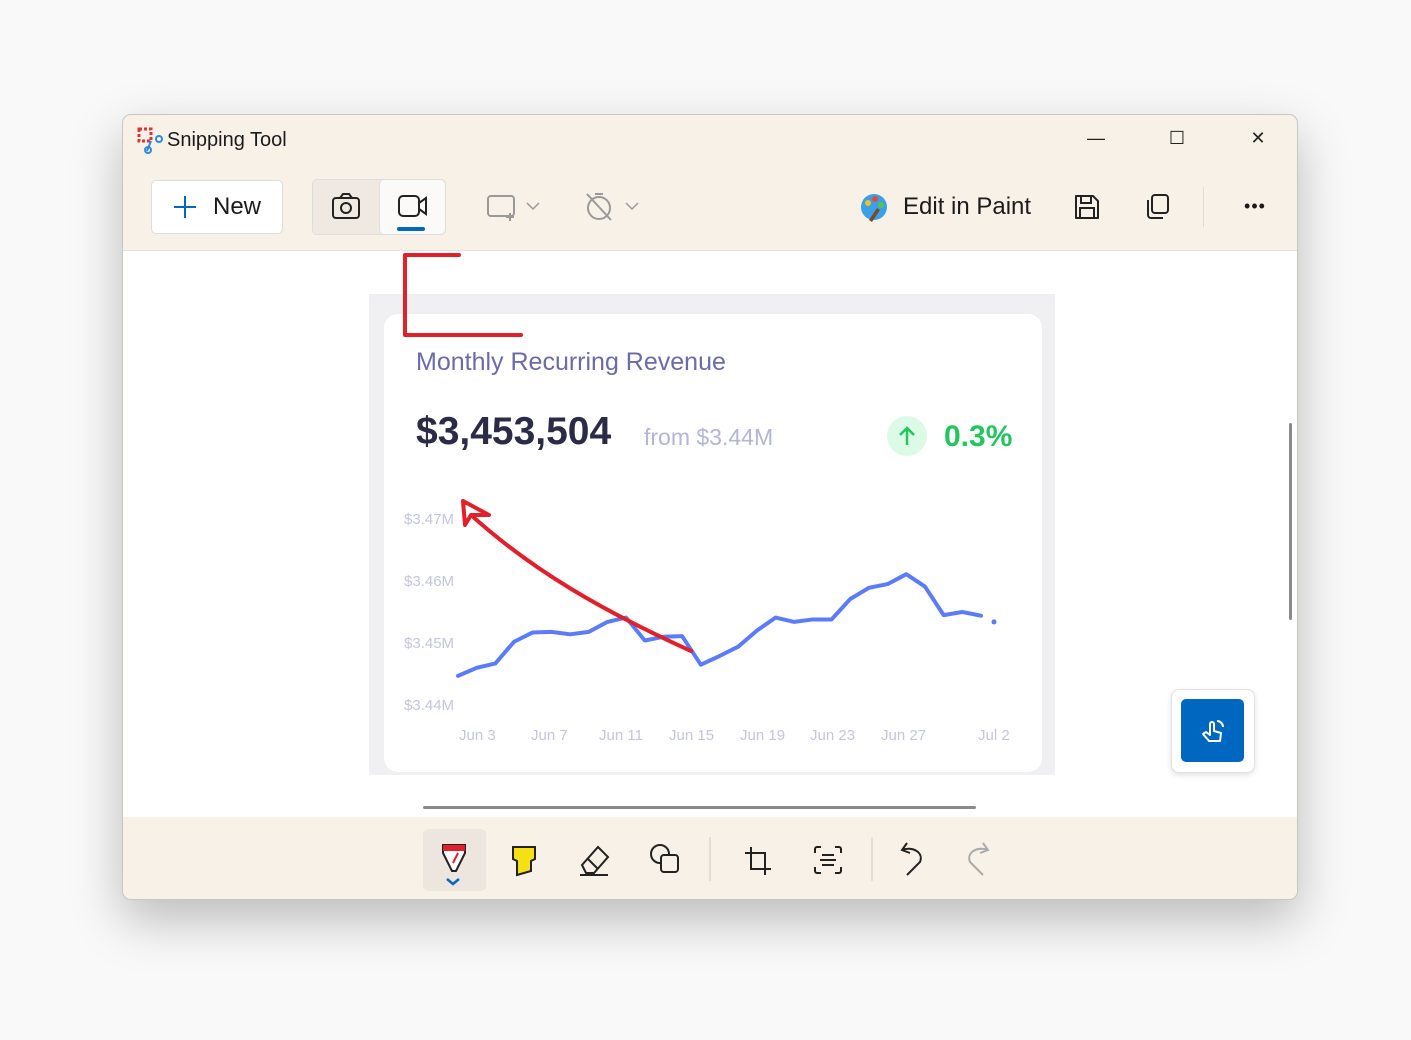  Describe the element at coordinates (1177, 138) in the screenshot. I see `maximize-button: ☐` at that location.